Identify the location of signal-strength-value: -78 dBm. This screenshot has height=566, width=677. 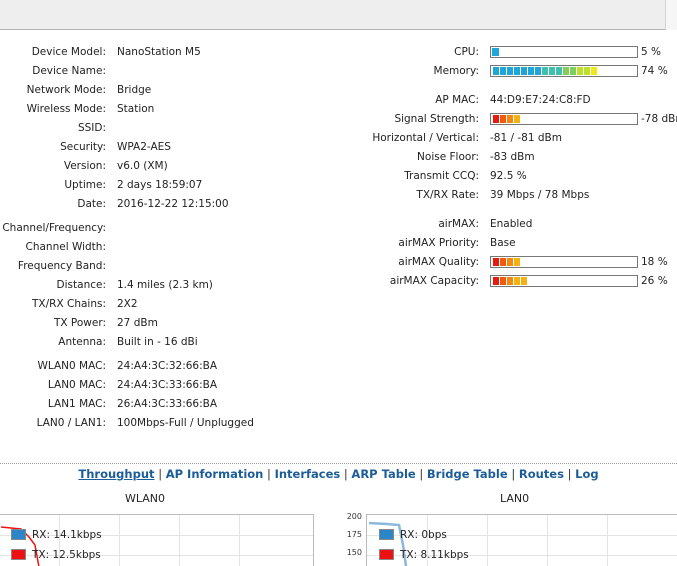
(659, 119).